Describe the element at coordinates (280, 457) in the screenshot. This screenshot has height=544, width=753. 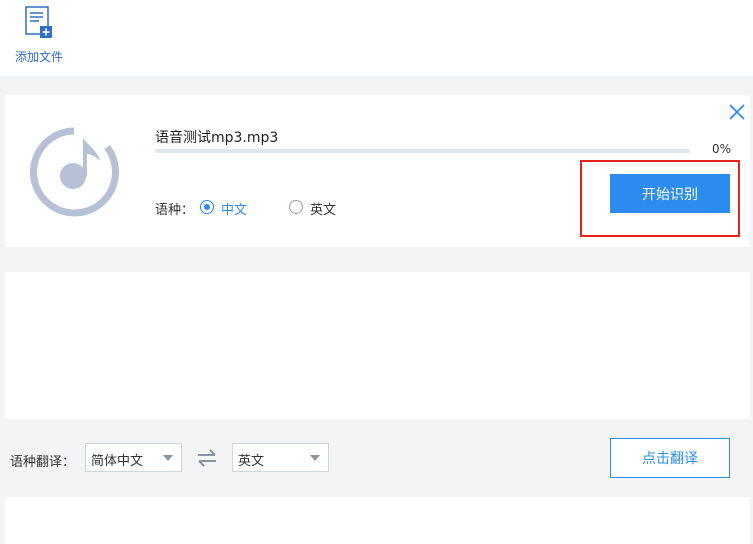
I see `target-language-select: 英文` at that location.